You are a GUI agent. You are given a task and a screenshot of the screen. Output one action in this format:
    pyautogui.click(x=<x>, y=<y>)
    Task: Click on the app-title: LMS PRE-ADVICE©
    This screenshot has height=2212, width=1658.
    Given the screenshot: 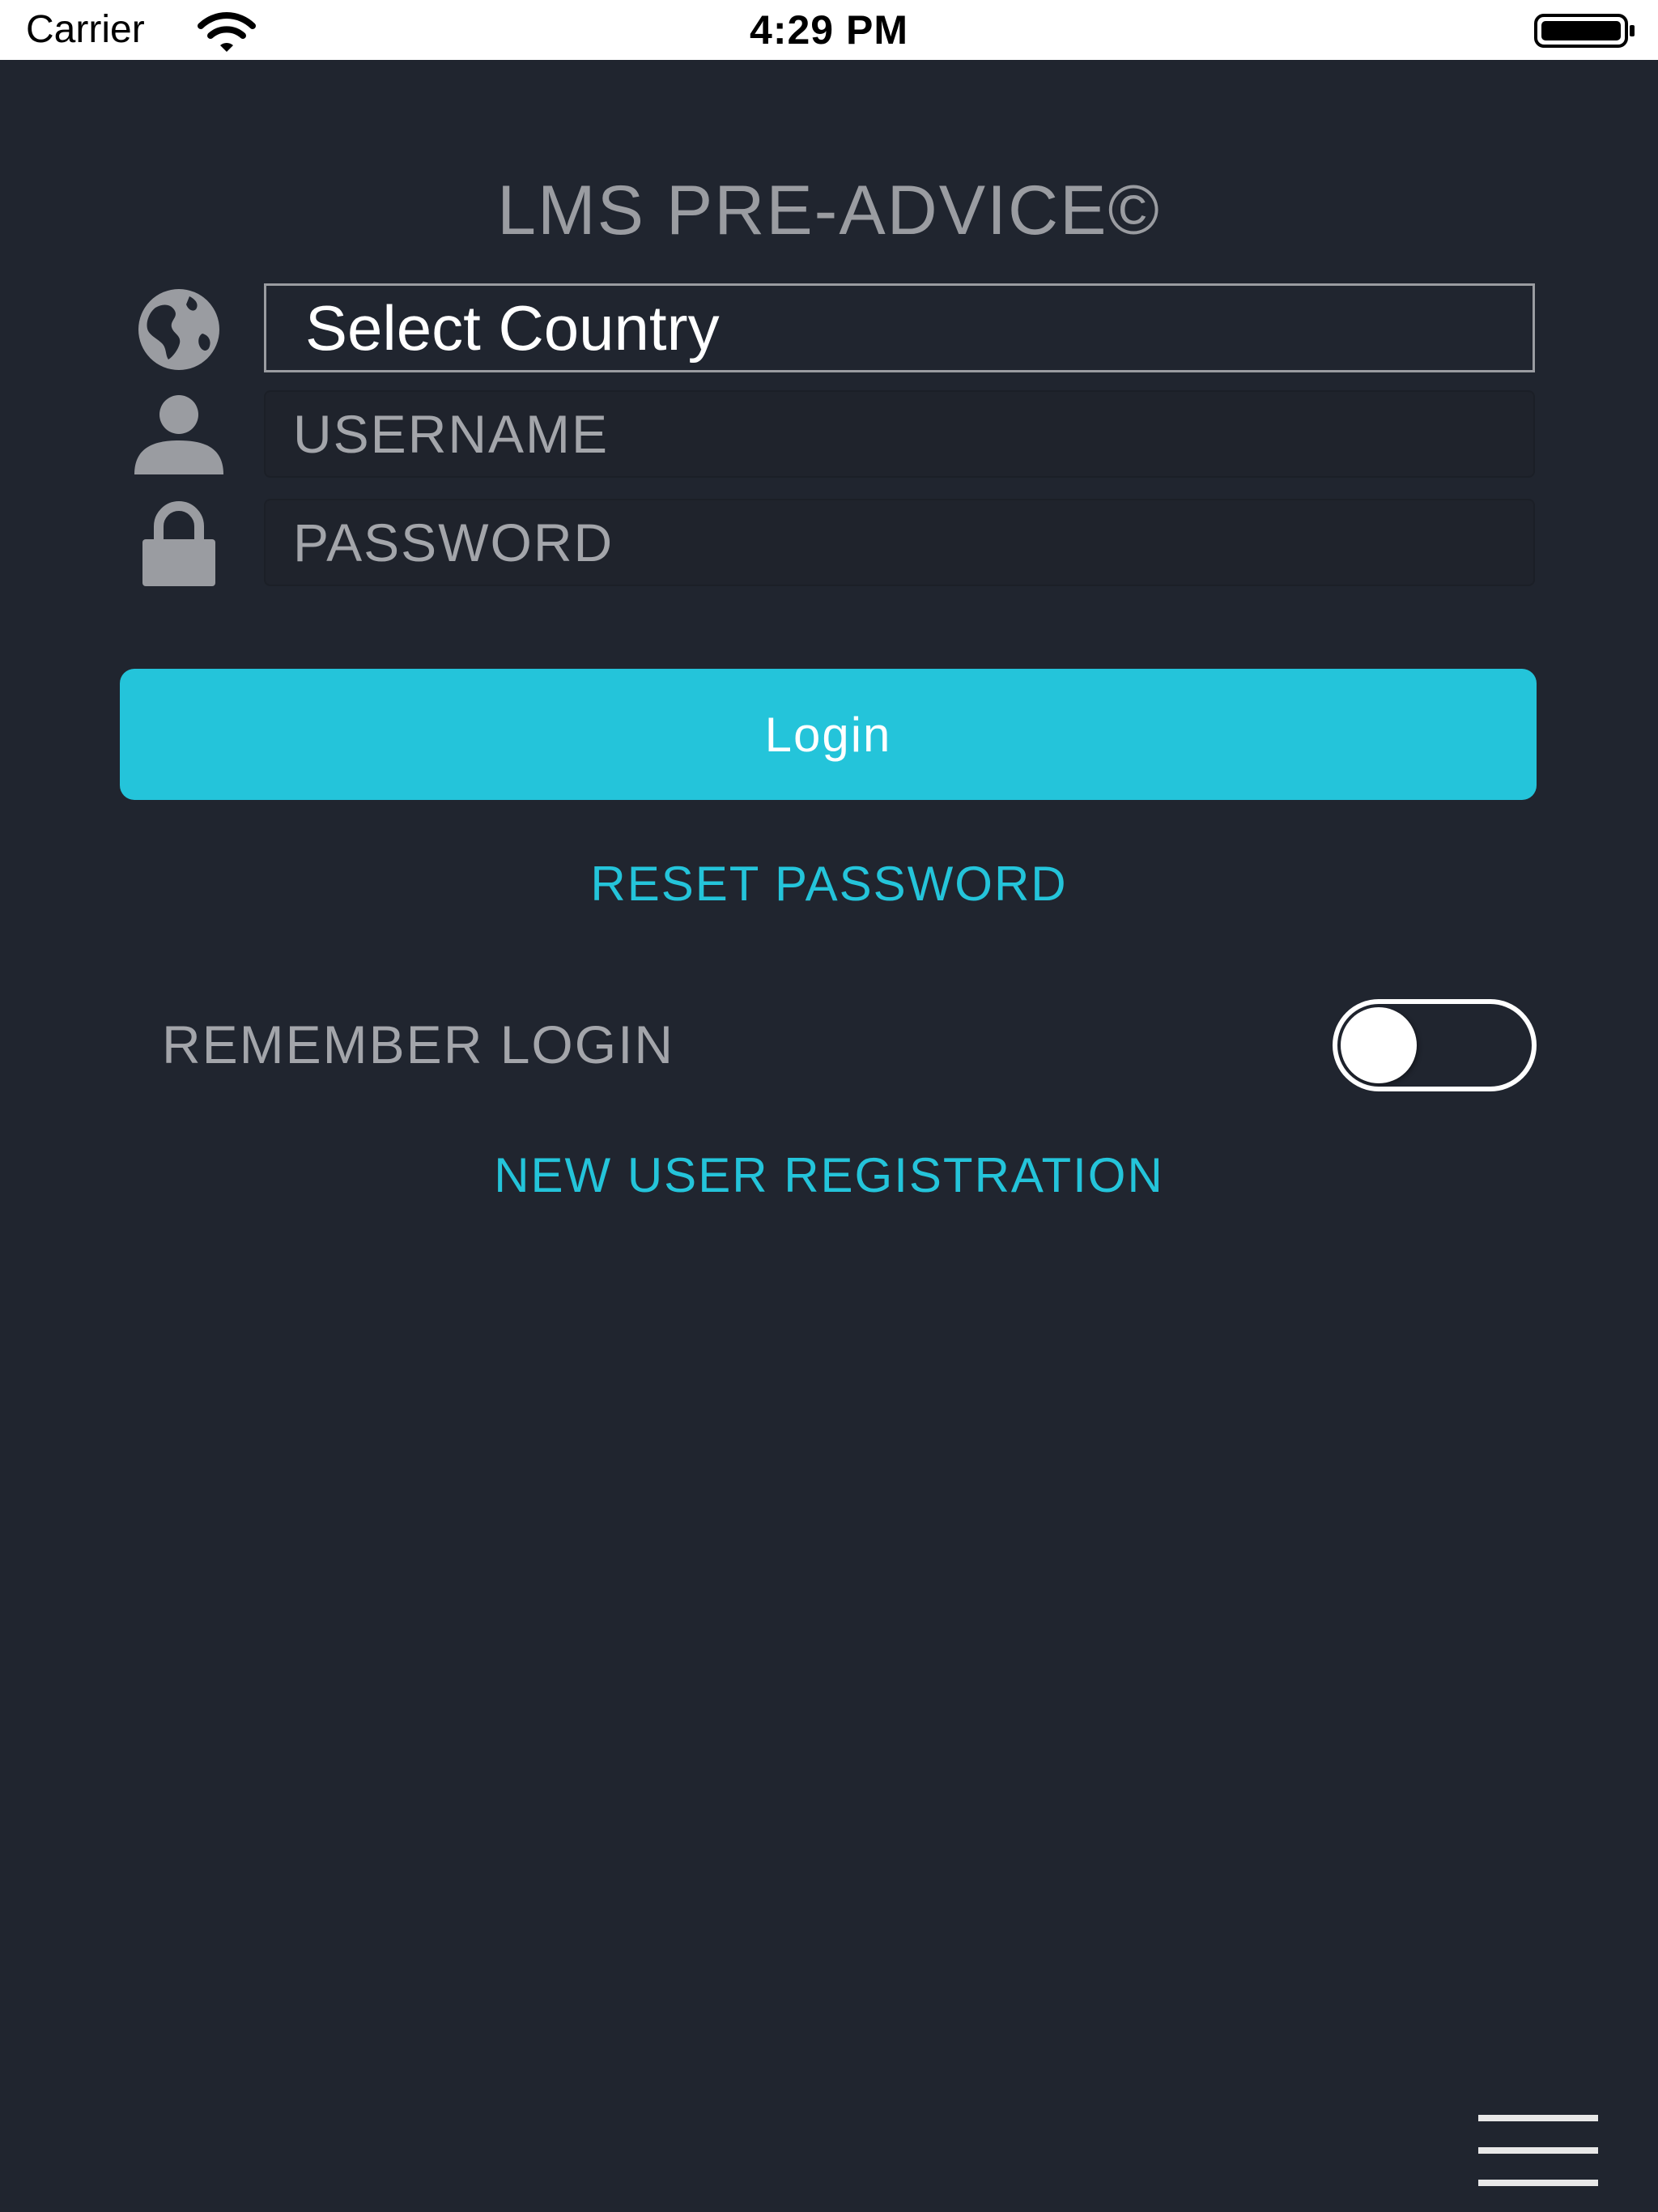 What is the action you would take?
    pyautogui.click(x=829, y=211)
    